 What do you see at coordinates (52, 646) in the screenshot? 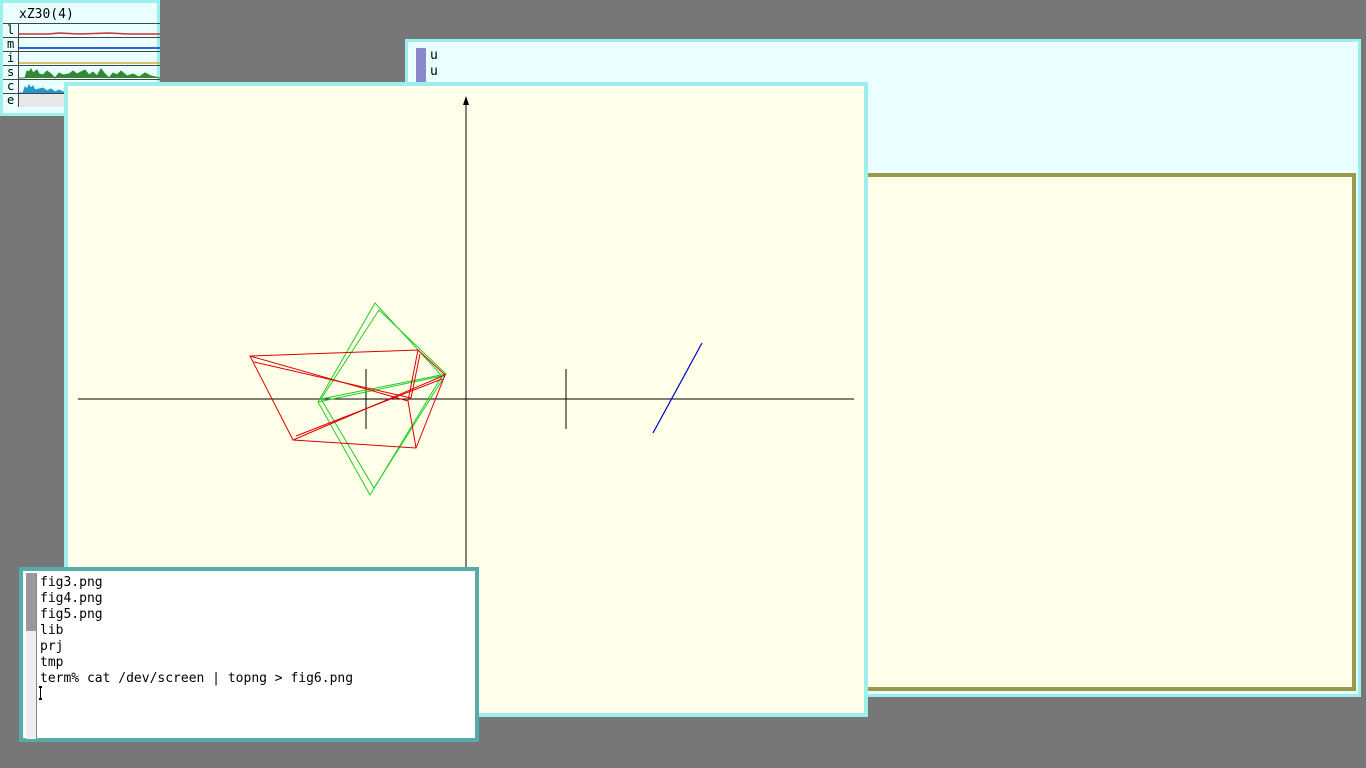
I see `terminal-line: prj` at bounding box center [52, 646].